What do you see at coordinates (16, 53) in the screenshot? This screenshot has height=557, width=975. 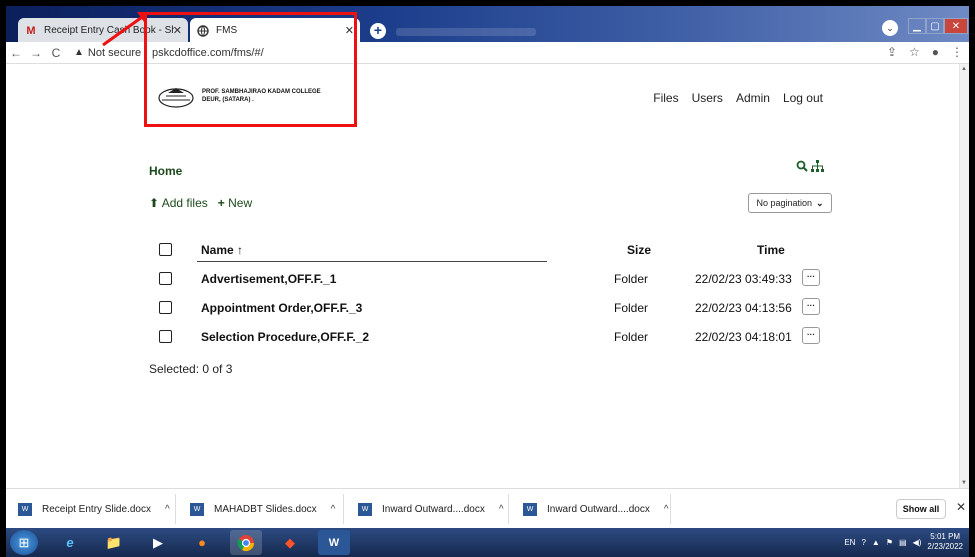 I see `back-icon: ←` at bounding box center [16, 53].